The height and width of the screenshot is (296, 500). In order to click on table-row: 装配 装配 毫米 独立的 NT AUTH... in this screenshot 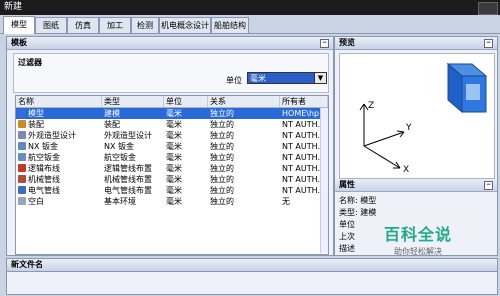, I will do `click(172, 124)`.